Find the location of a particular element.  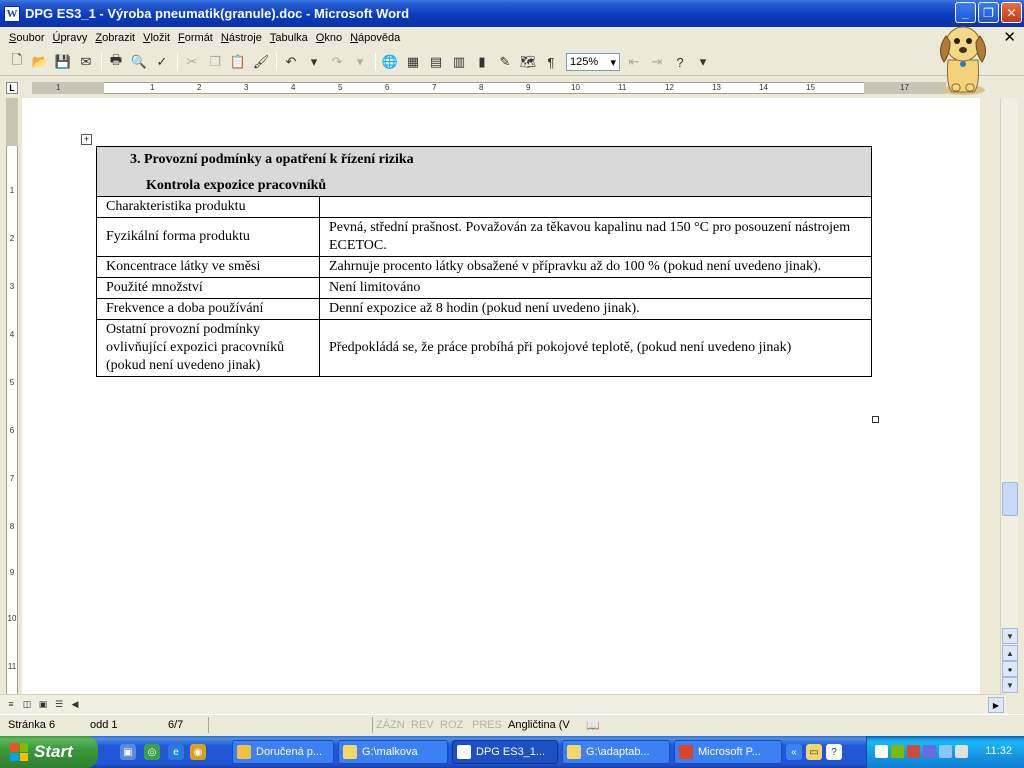

network-tray-icon is located at coordinates (897, 751).